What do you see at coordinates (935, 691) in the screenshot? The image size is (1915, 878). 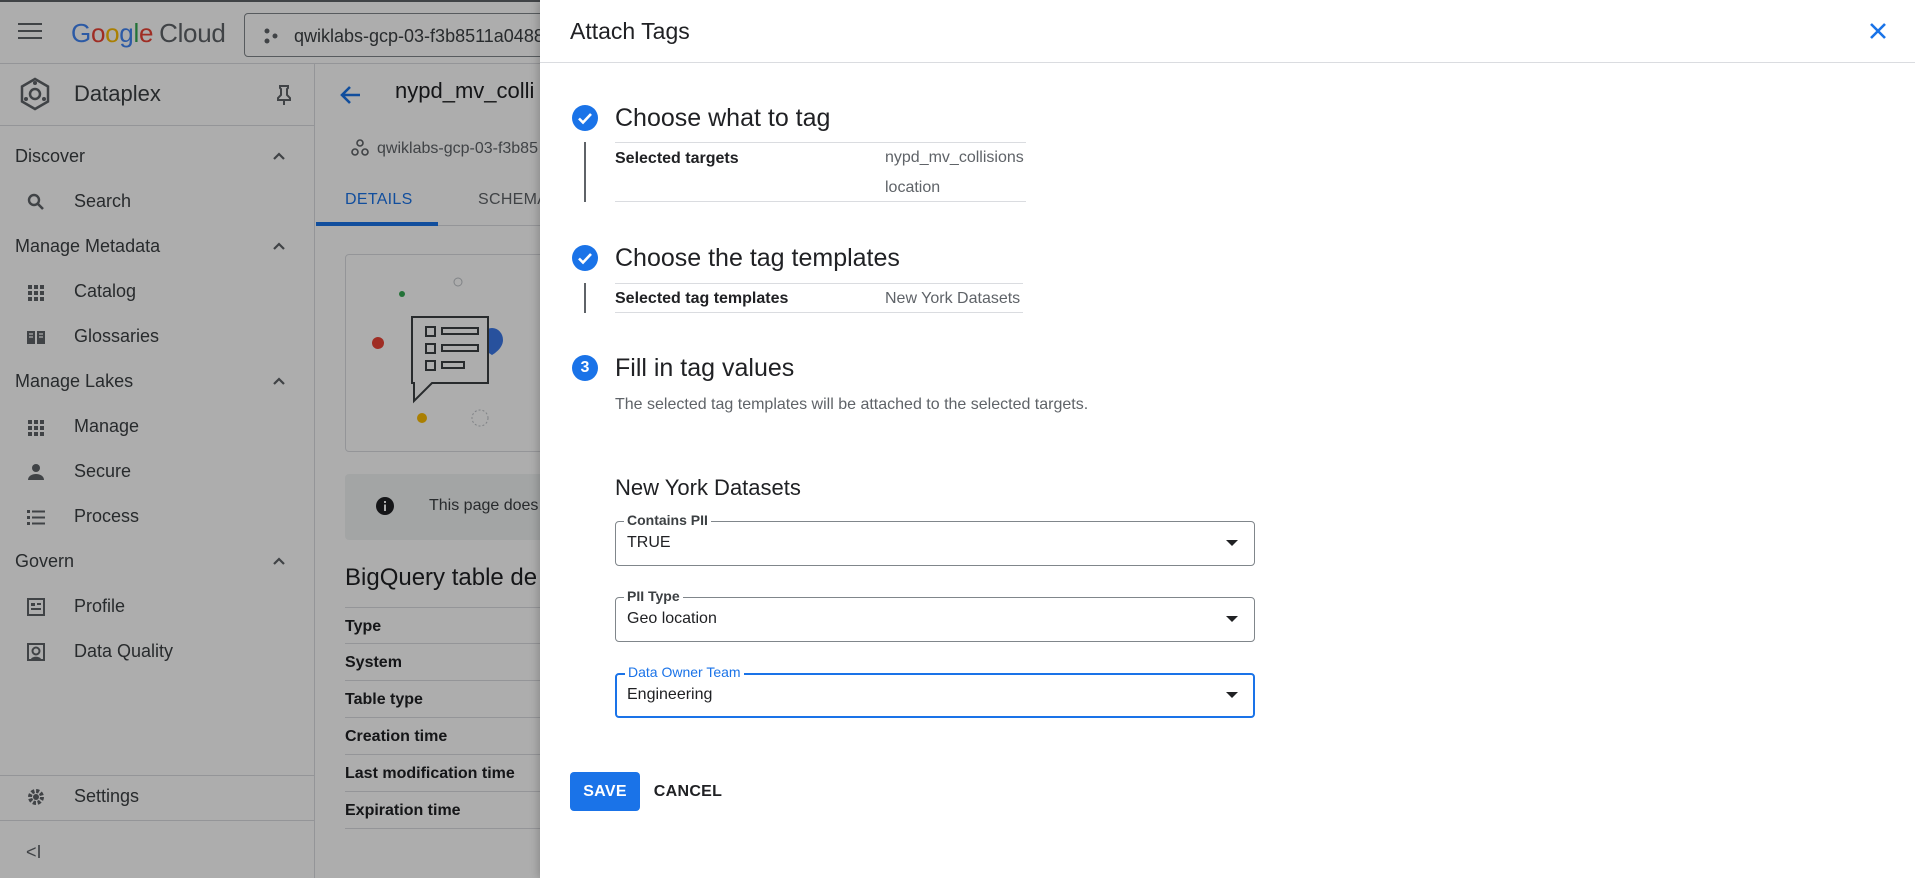 I see `data-owner-team-select: Data Owner Team Engineering` at bounding box center [935, 691].